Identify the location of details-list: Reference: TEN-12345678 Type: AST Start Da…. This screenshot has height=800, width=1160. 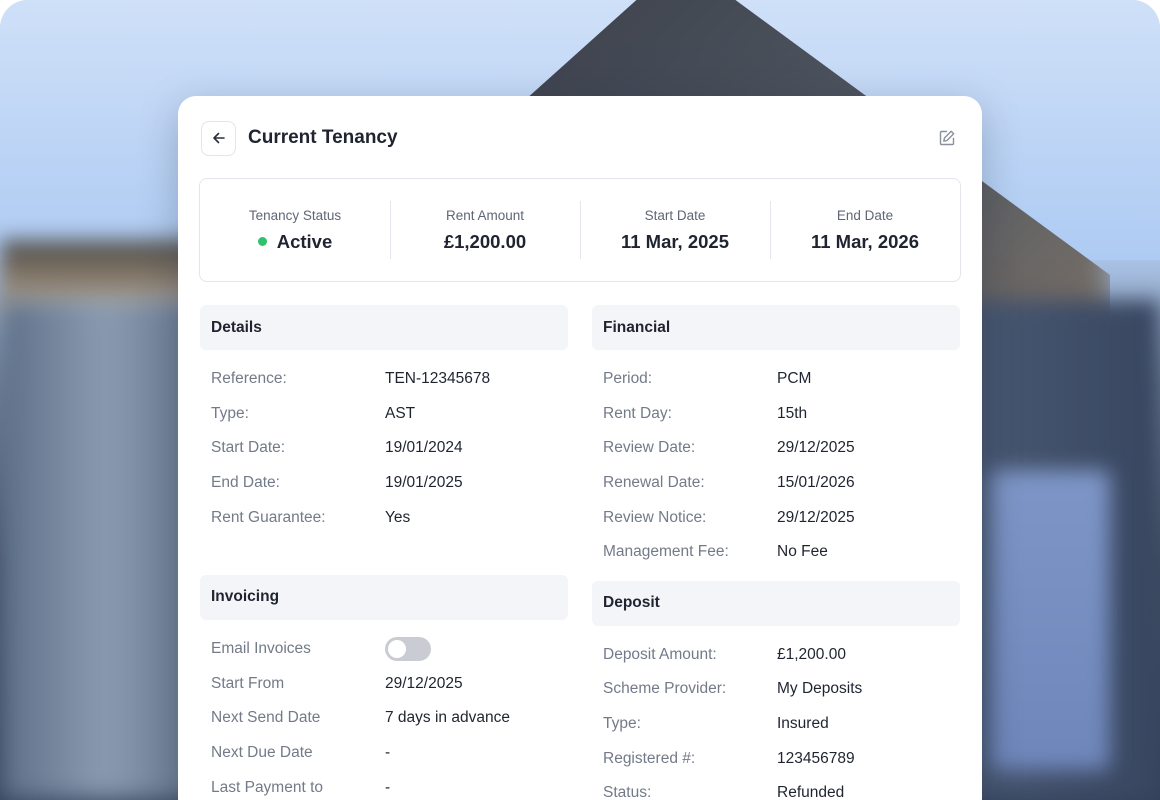
(384, 442).